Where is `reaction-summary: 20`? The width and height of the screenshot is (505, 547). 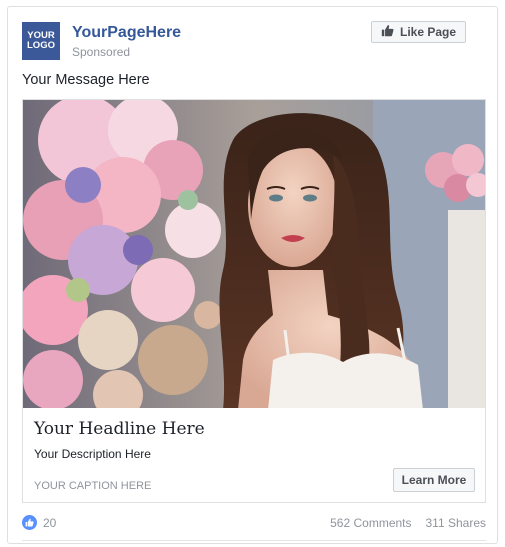 reaction-summary: 20 is located at coordinates (39, 522).